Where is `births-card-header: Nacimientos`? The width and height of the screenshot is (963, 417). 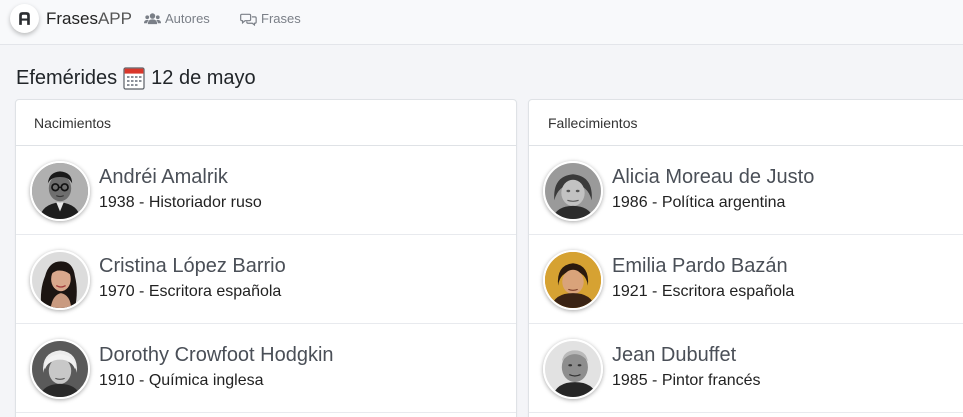 births-card-header: Nacimientos is located at coordinates (266, 123).